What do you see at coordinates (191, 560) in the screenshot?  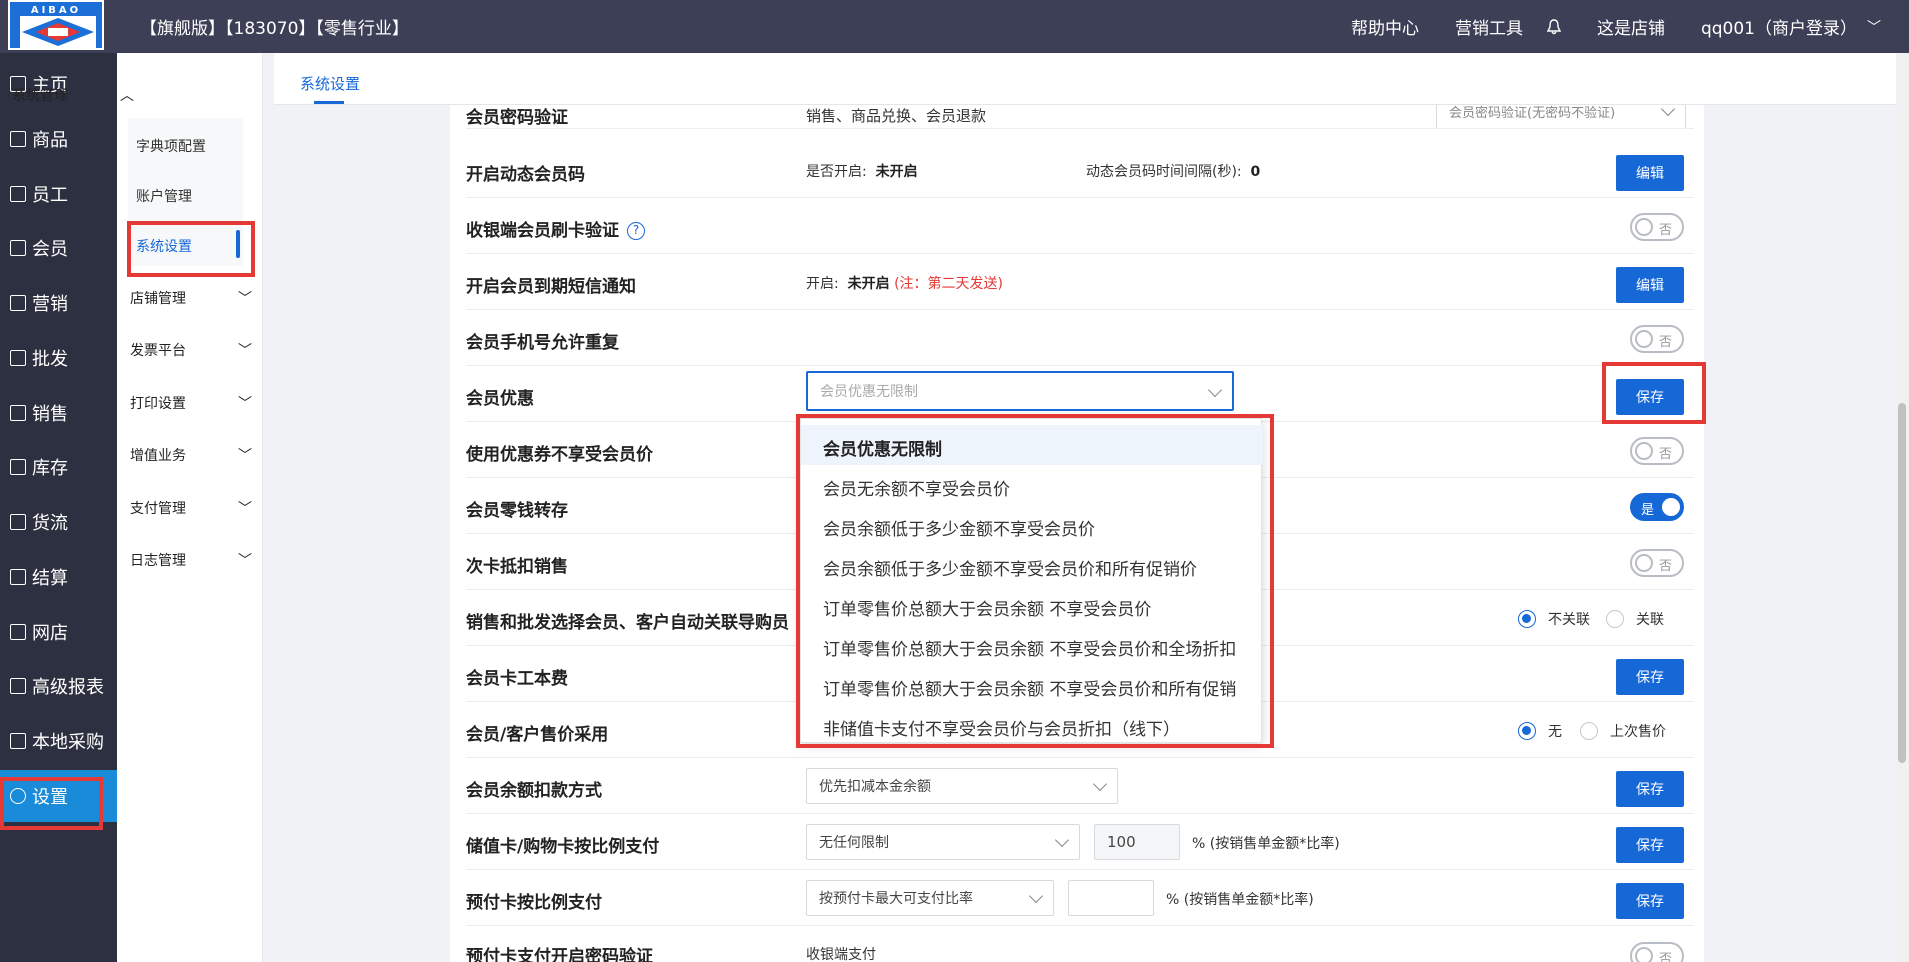 I see `submenu-log-management: 日志管理 ﹀` at bounding box center [191, 560].